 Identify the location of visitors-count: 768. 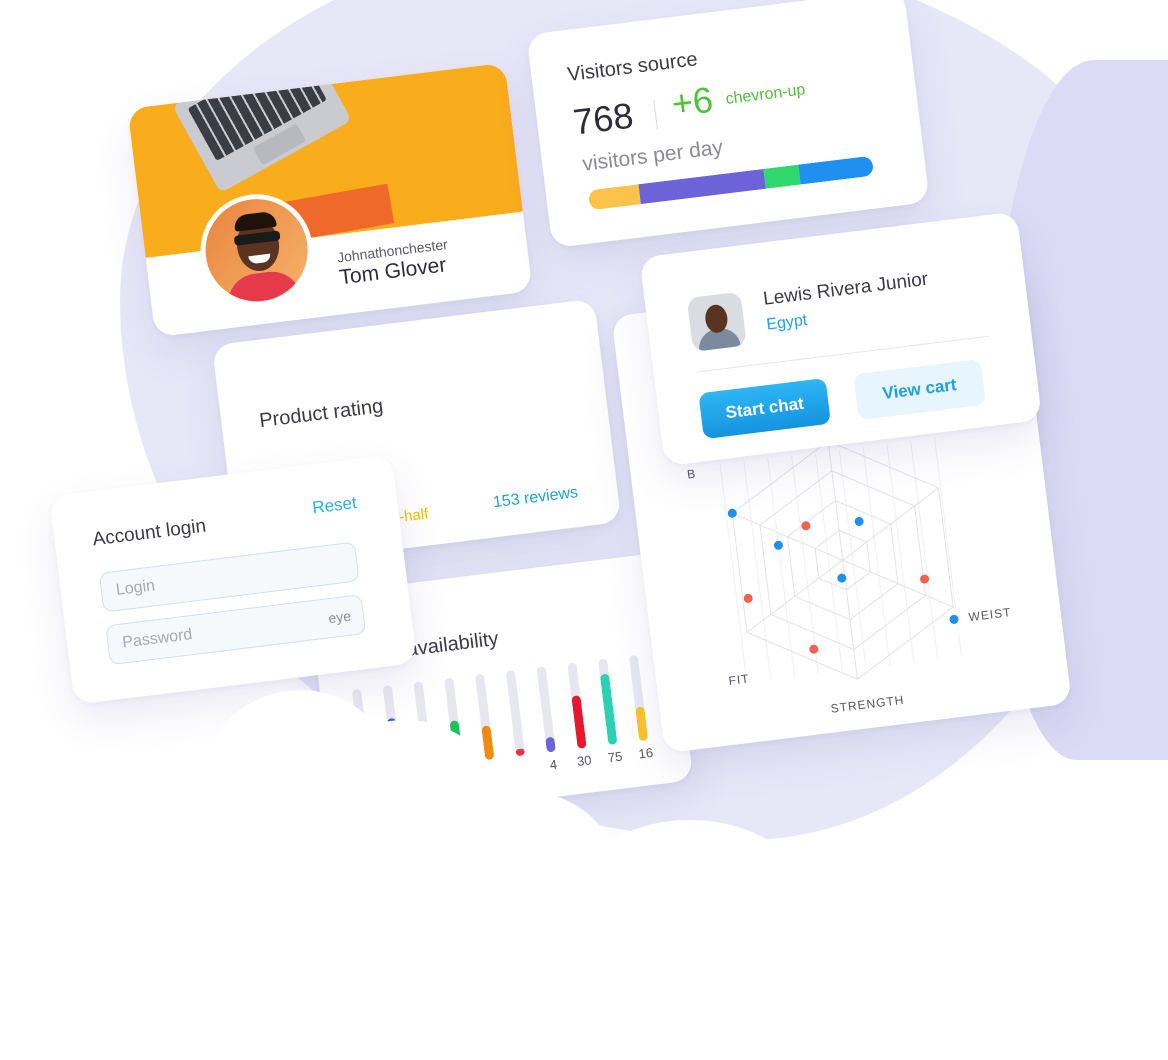
(603, 118).